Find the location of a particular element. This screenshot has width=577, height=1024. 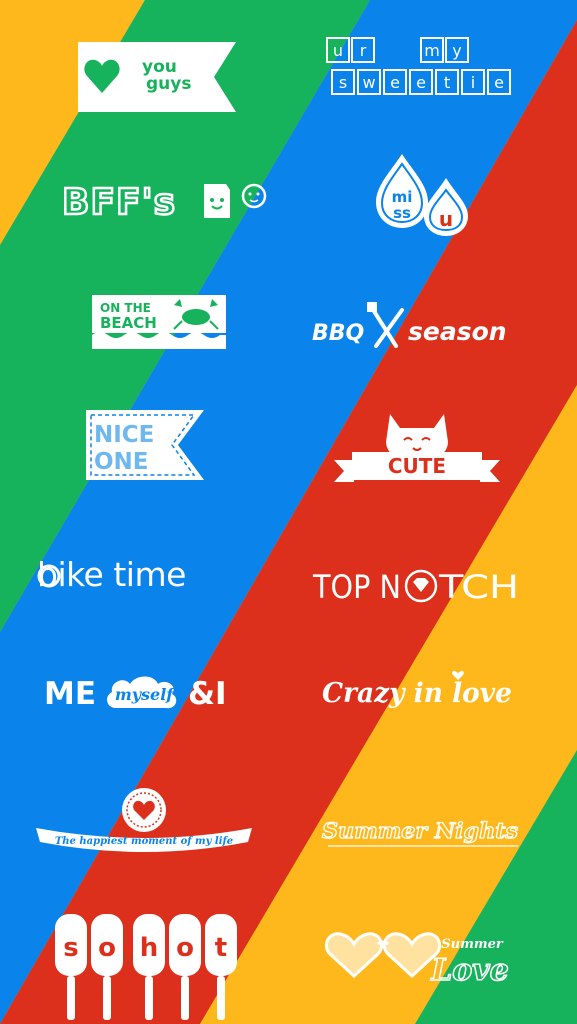

cookie-icon is located at coordinates (254, 196).